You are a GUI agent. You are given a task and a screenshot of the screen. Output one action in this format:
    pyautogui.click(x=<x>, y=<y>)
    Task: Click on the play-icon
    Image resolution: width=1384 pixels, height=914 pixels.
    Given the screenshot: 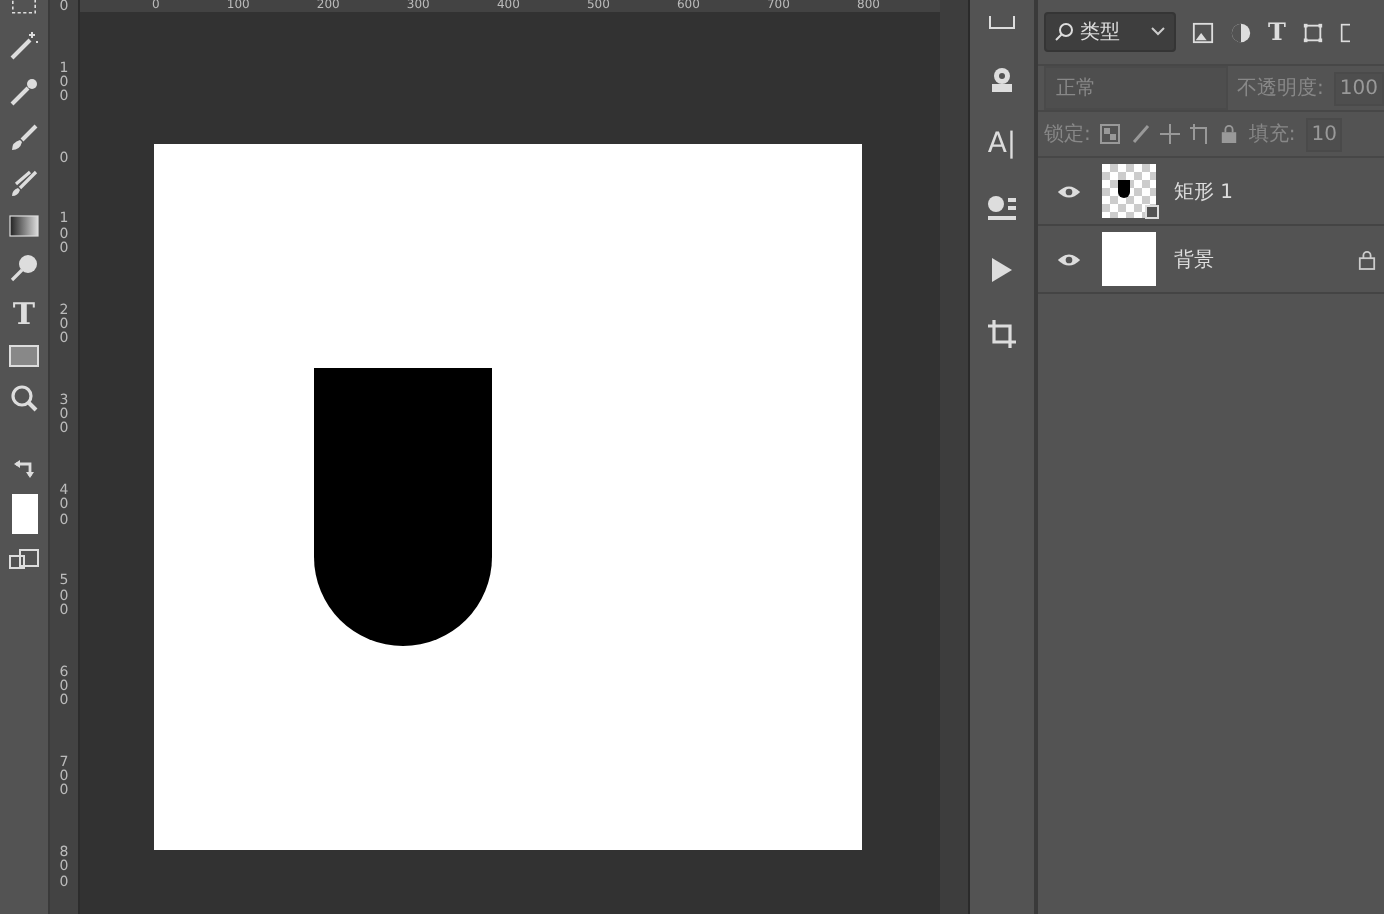 What is the action you would take?
    pyautogui.click(x=1002, y=270)
    